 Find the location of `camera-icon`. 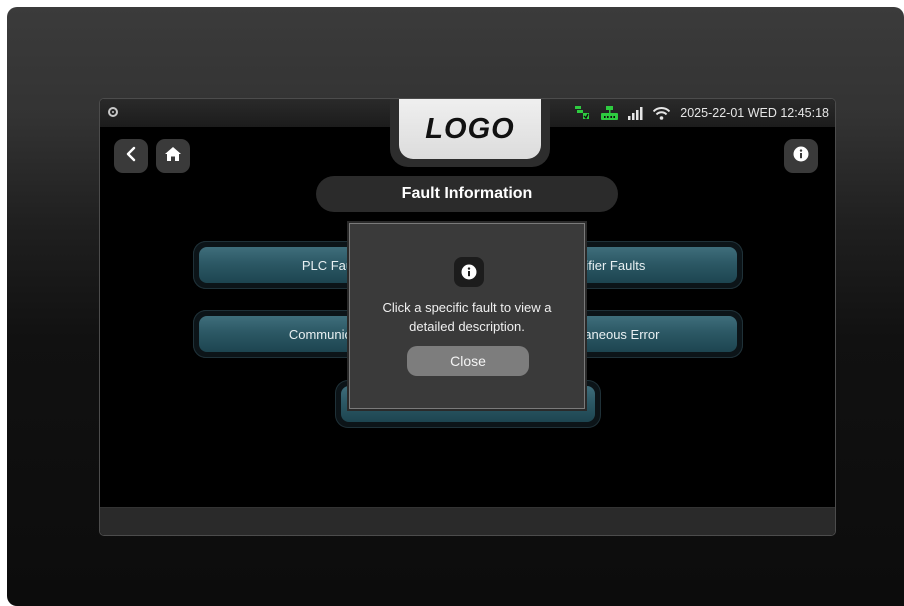

camera-icon is located at coordinates (113, 112).